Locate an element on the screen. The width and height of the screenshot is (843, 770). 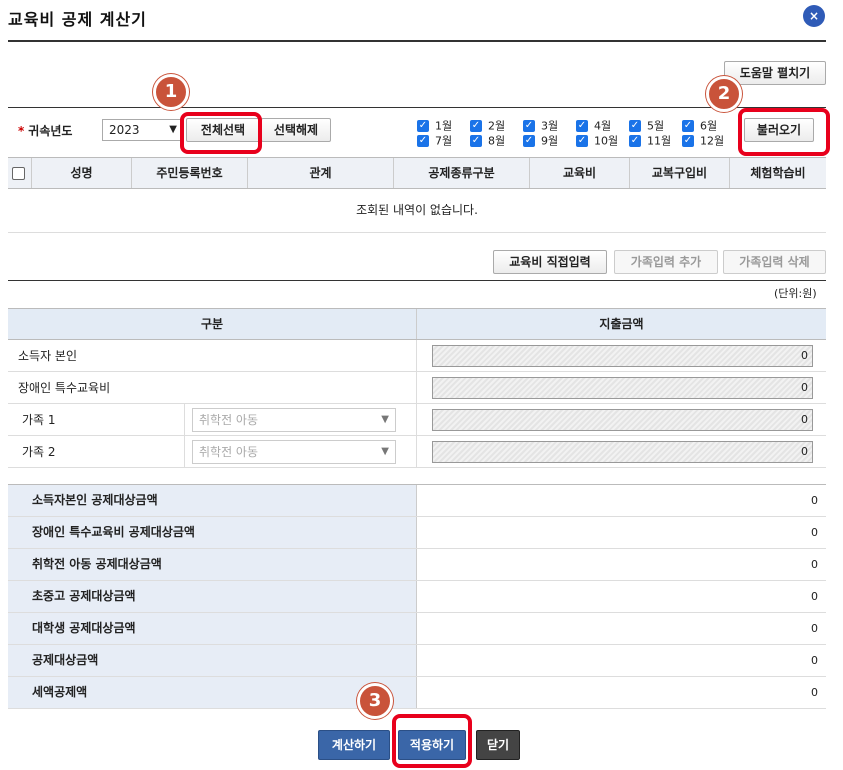
month-checkbox-11: ✓ 11월 is located at coordinates (655, 141).